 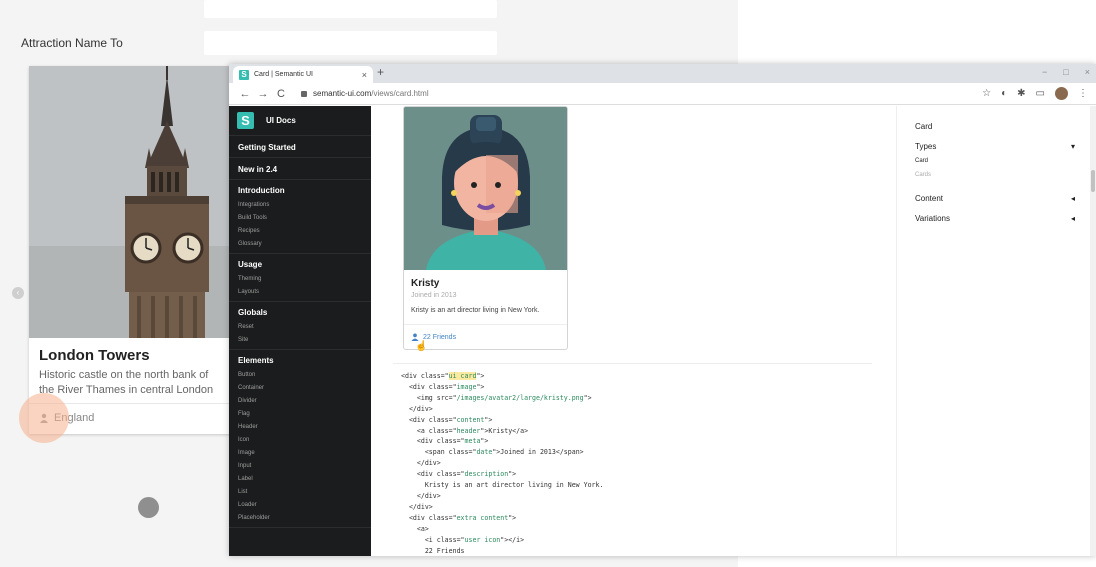 I want to click on toc-item-types: Types ▾, so click(x=995, y=146).